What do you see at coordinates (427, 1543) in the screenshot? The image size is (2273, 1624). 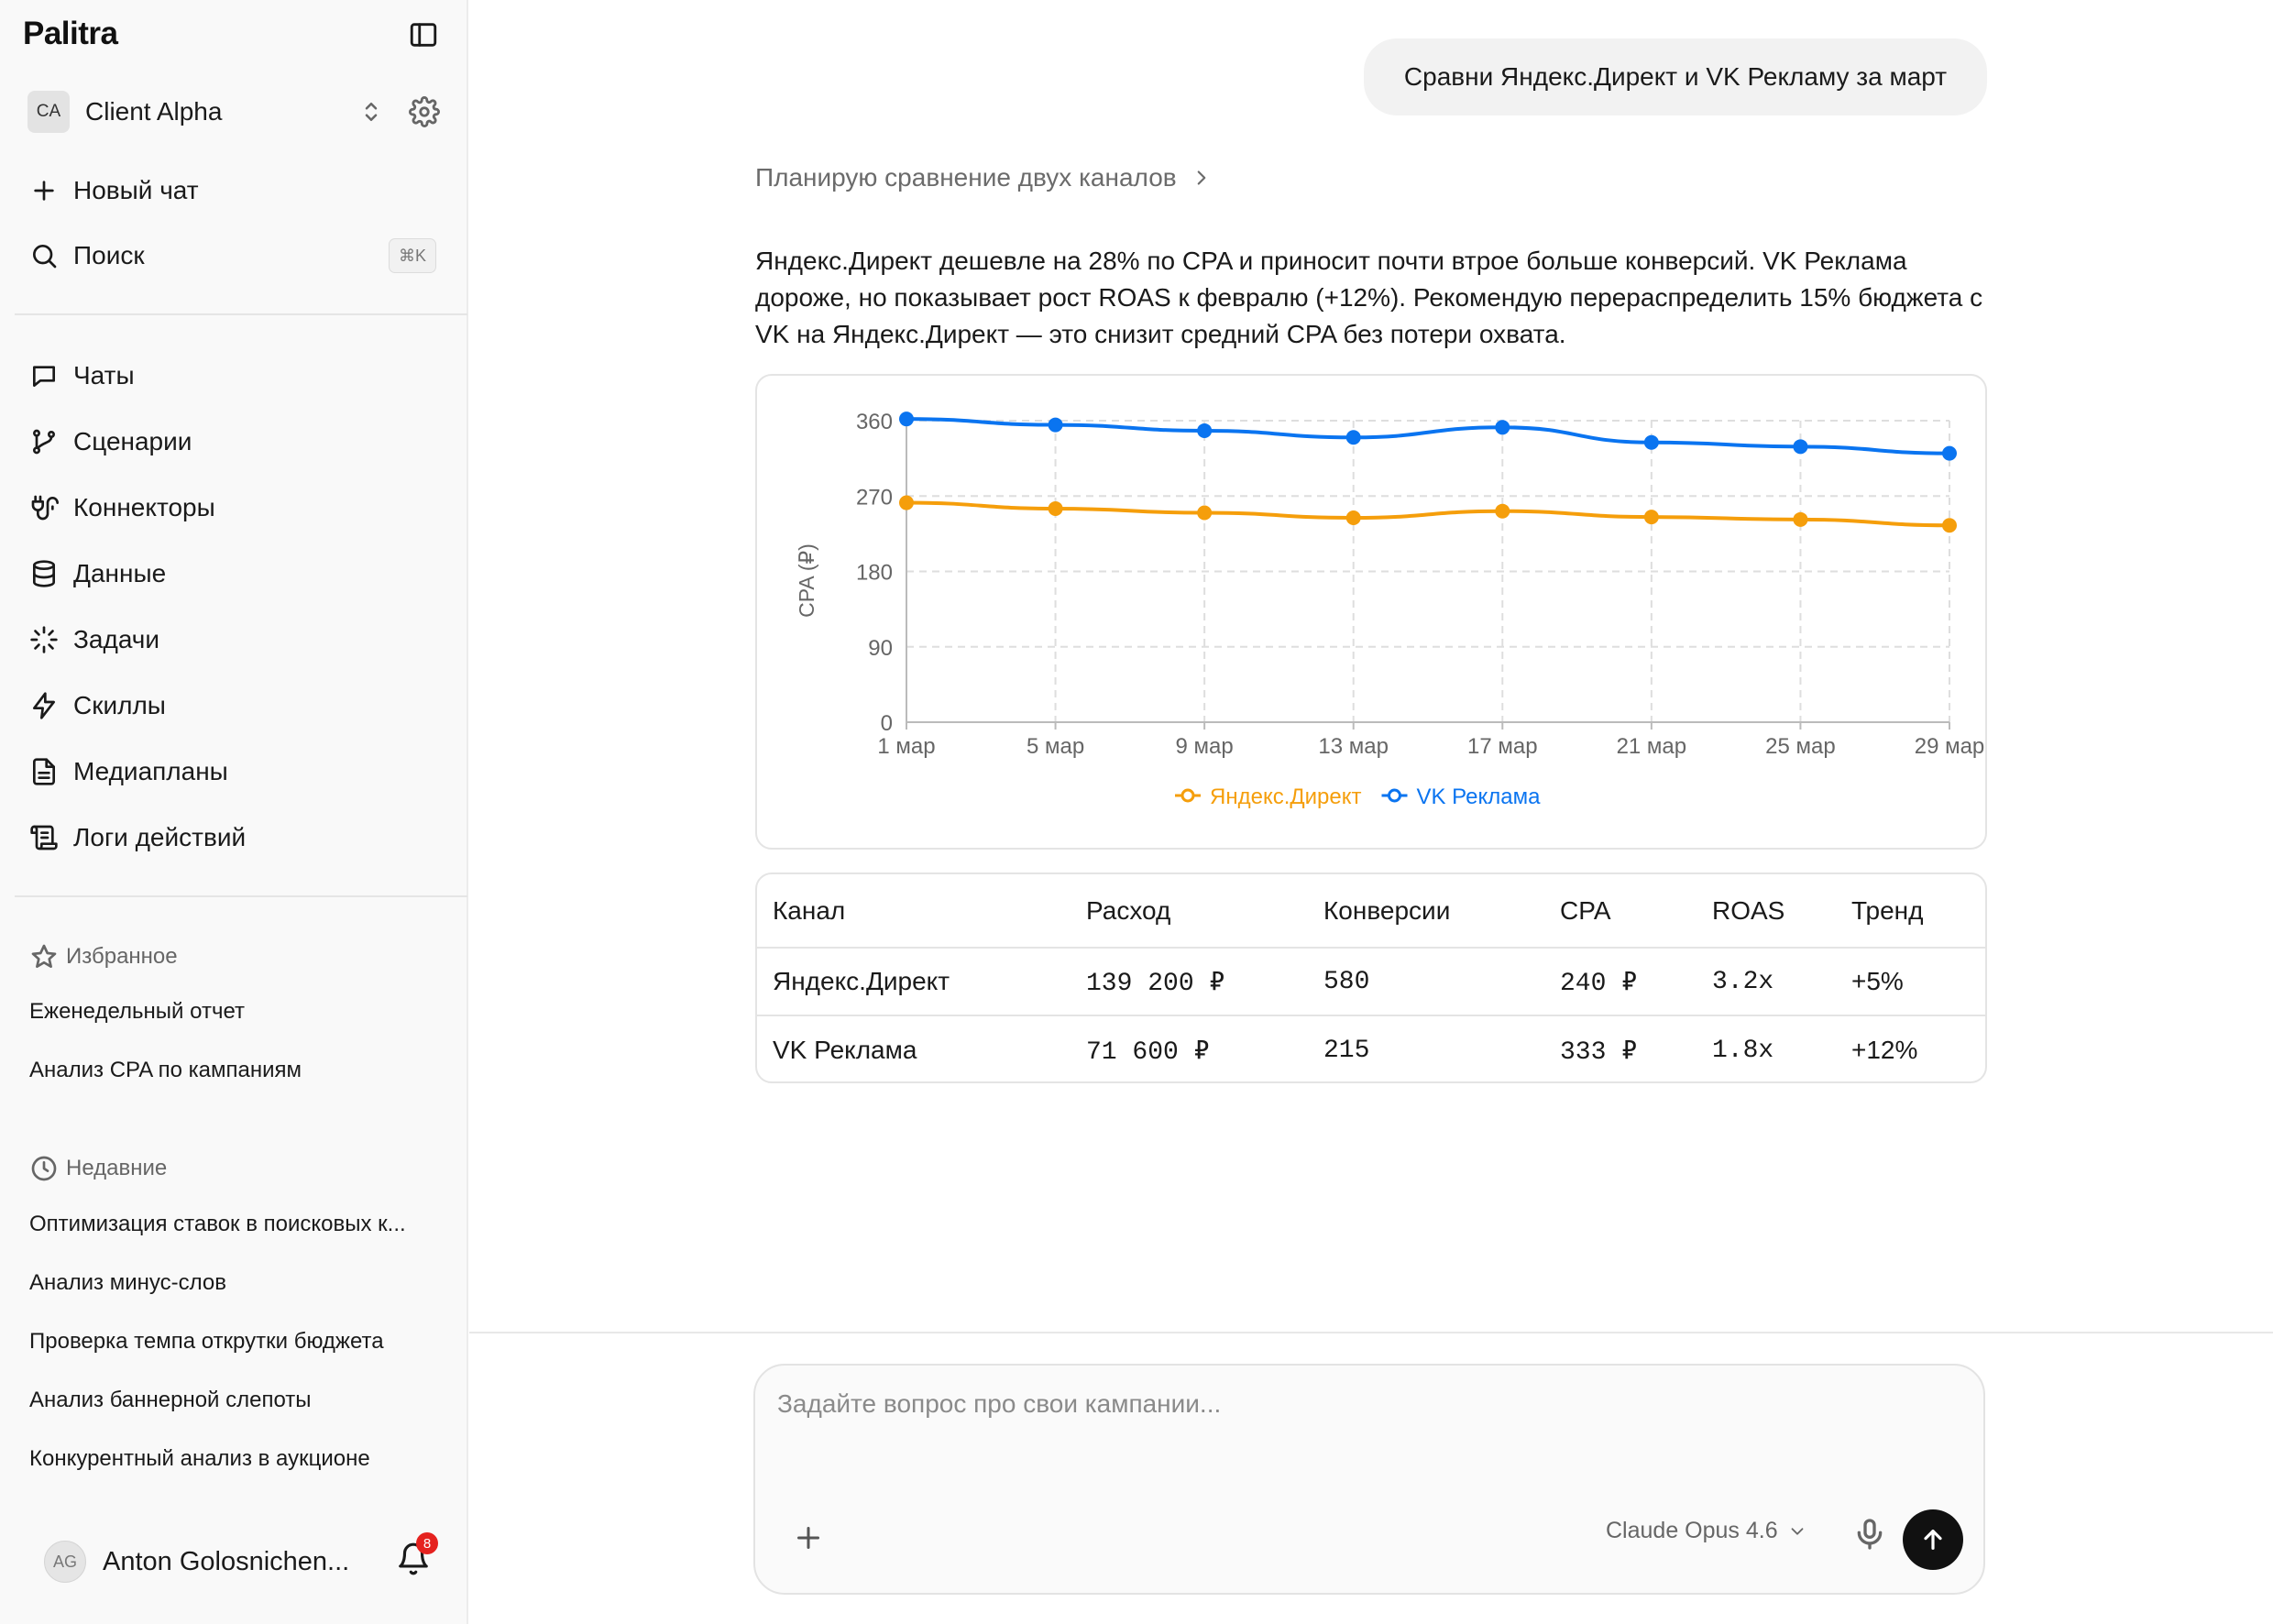 I see `notification-badge: 8` at bounding box center [427, 1543].